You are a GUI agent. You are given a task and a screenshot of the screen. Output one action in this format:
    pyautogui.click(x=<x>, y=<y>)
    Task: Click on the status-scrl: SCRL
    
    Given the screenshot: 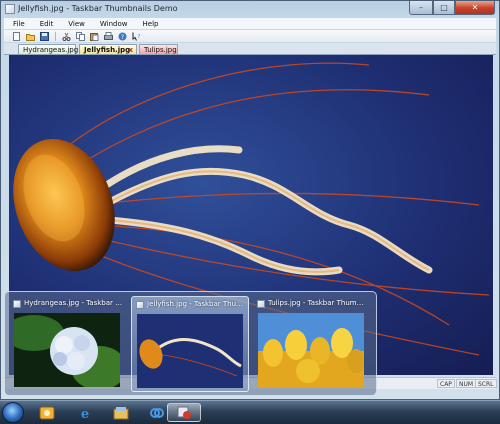 What is the action you would take?
    pyautogui.click(x=486, y=383)
    